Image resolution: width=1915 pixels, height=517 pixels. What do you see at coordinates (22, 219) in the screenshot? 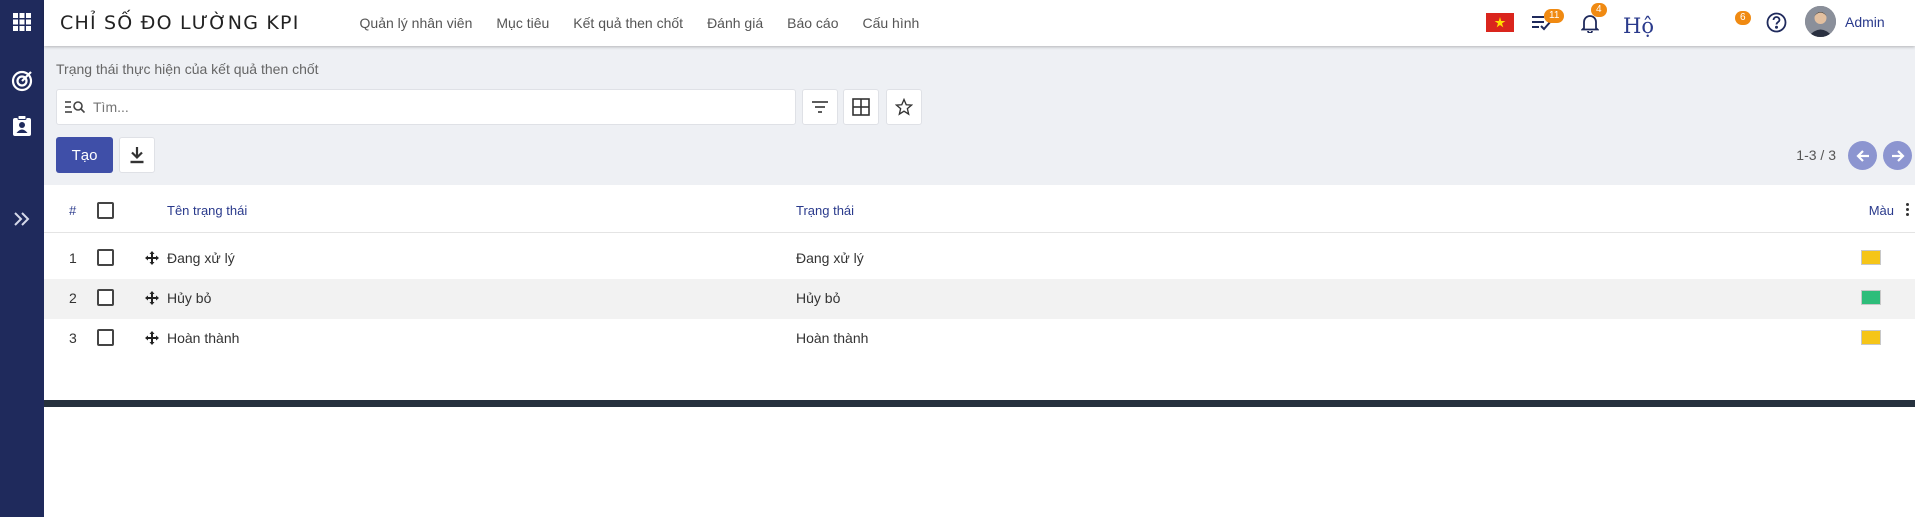
I see `double-chevron-right-icon` at bounding box center [22, 219].